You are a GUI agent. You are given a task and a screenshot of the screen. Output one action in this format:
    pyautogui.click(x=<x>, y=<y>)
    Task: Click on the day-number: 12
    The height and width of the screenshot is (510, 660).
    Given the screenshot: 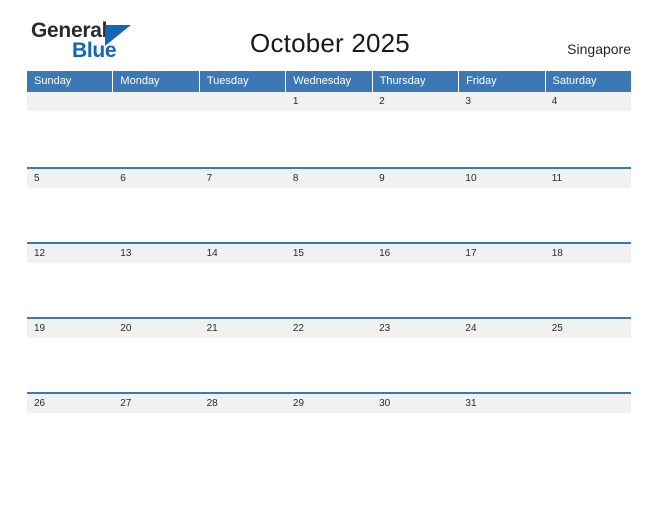 What is the action you would take?
    pyautogui.click(x=40, y=253)
    